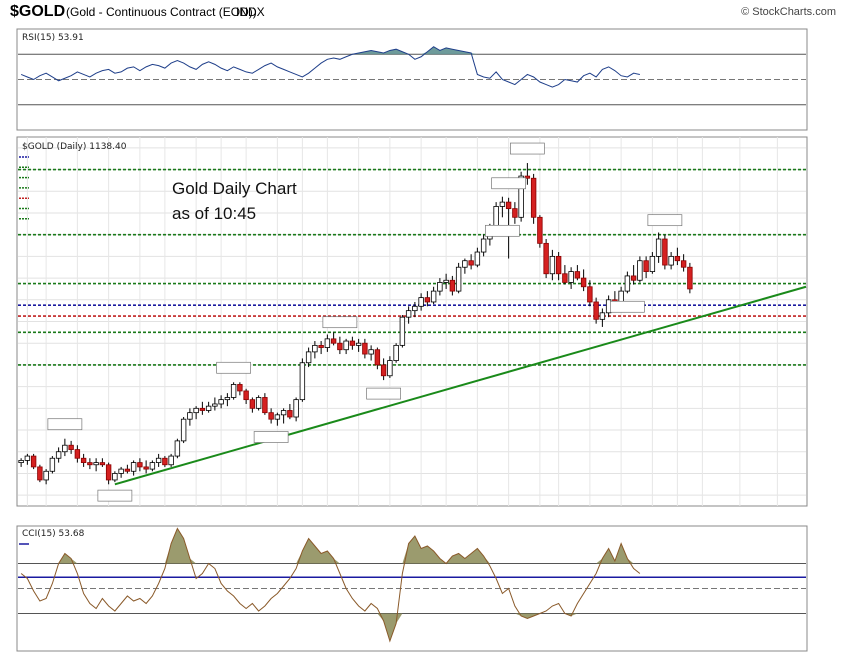  Describe the element at coordinates (53, 534) in the screenshot. I see `cci-title: CCI(15) 53.68` at that location.